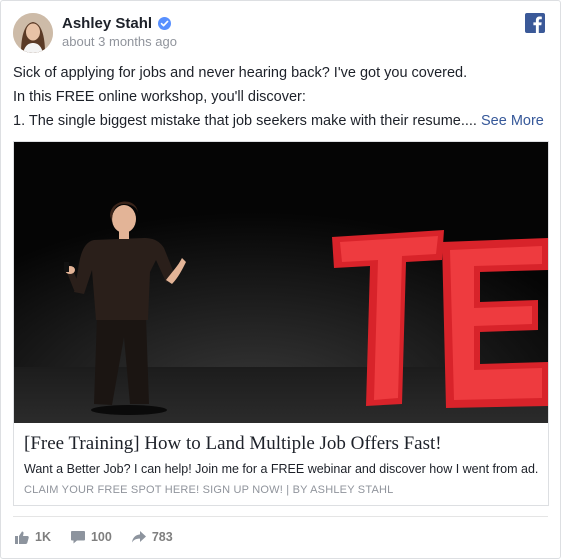  Describe the element at coordinates (535, 25) in the screenshot. I see `facebook-logo-icon` at that location.